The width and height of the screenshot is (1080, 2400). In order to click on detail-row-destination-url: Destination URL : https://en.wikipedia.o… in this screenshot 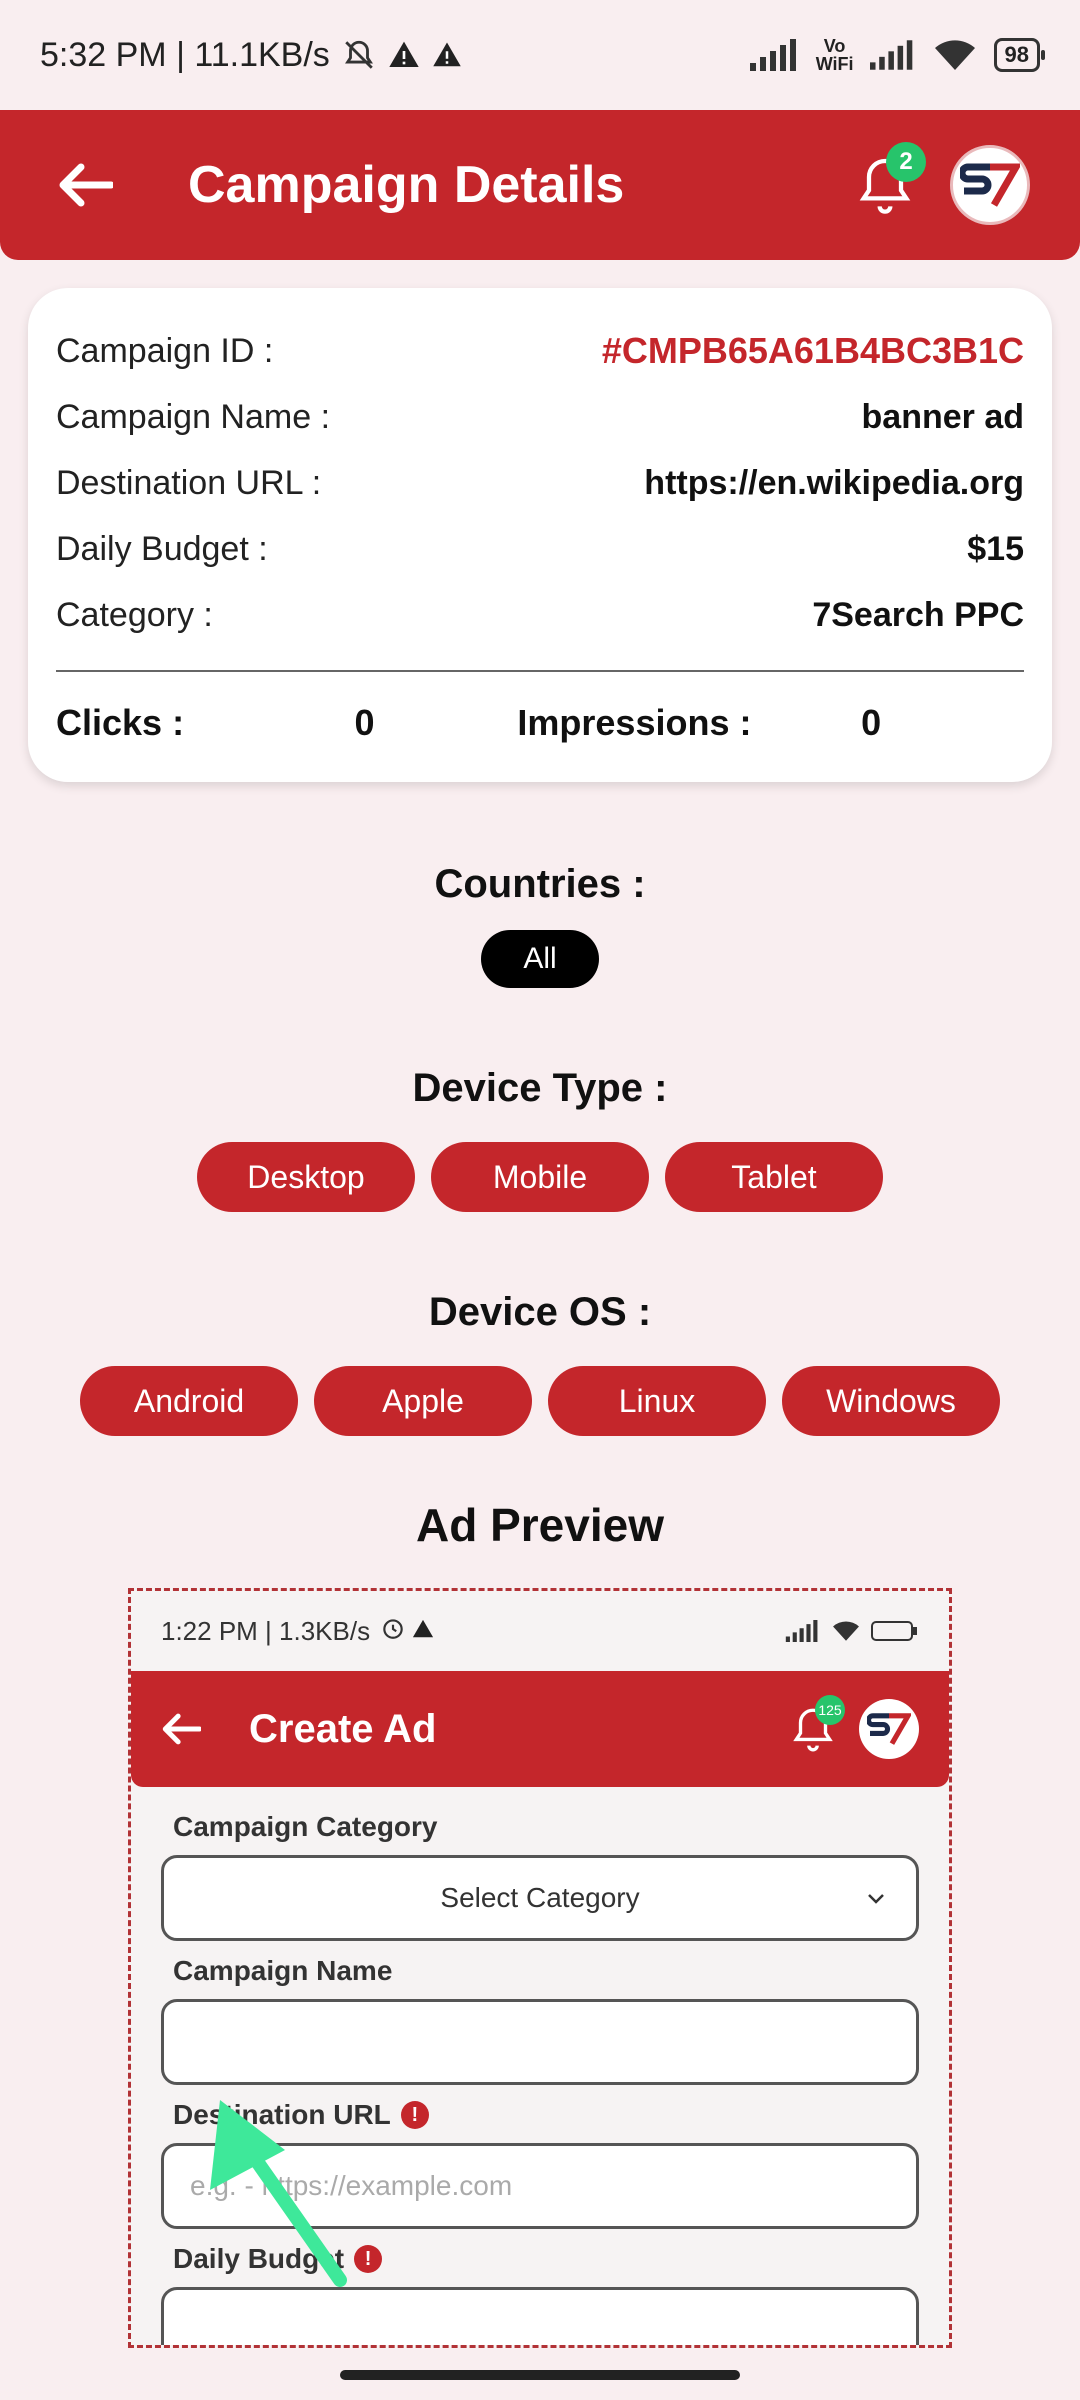, I will do `click(540, 483)`.